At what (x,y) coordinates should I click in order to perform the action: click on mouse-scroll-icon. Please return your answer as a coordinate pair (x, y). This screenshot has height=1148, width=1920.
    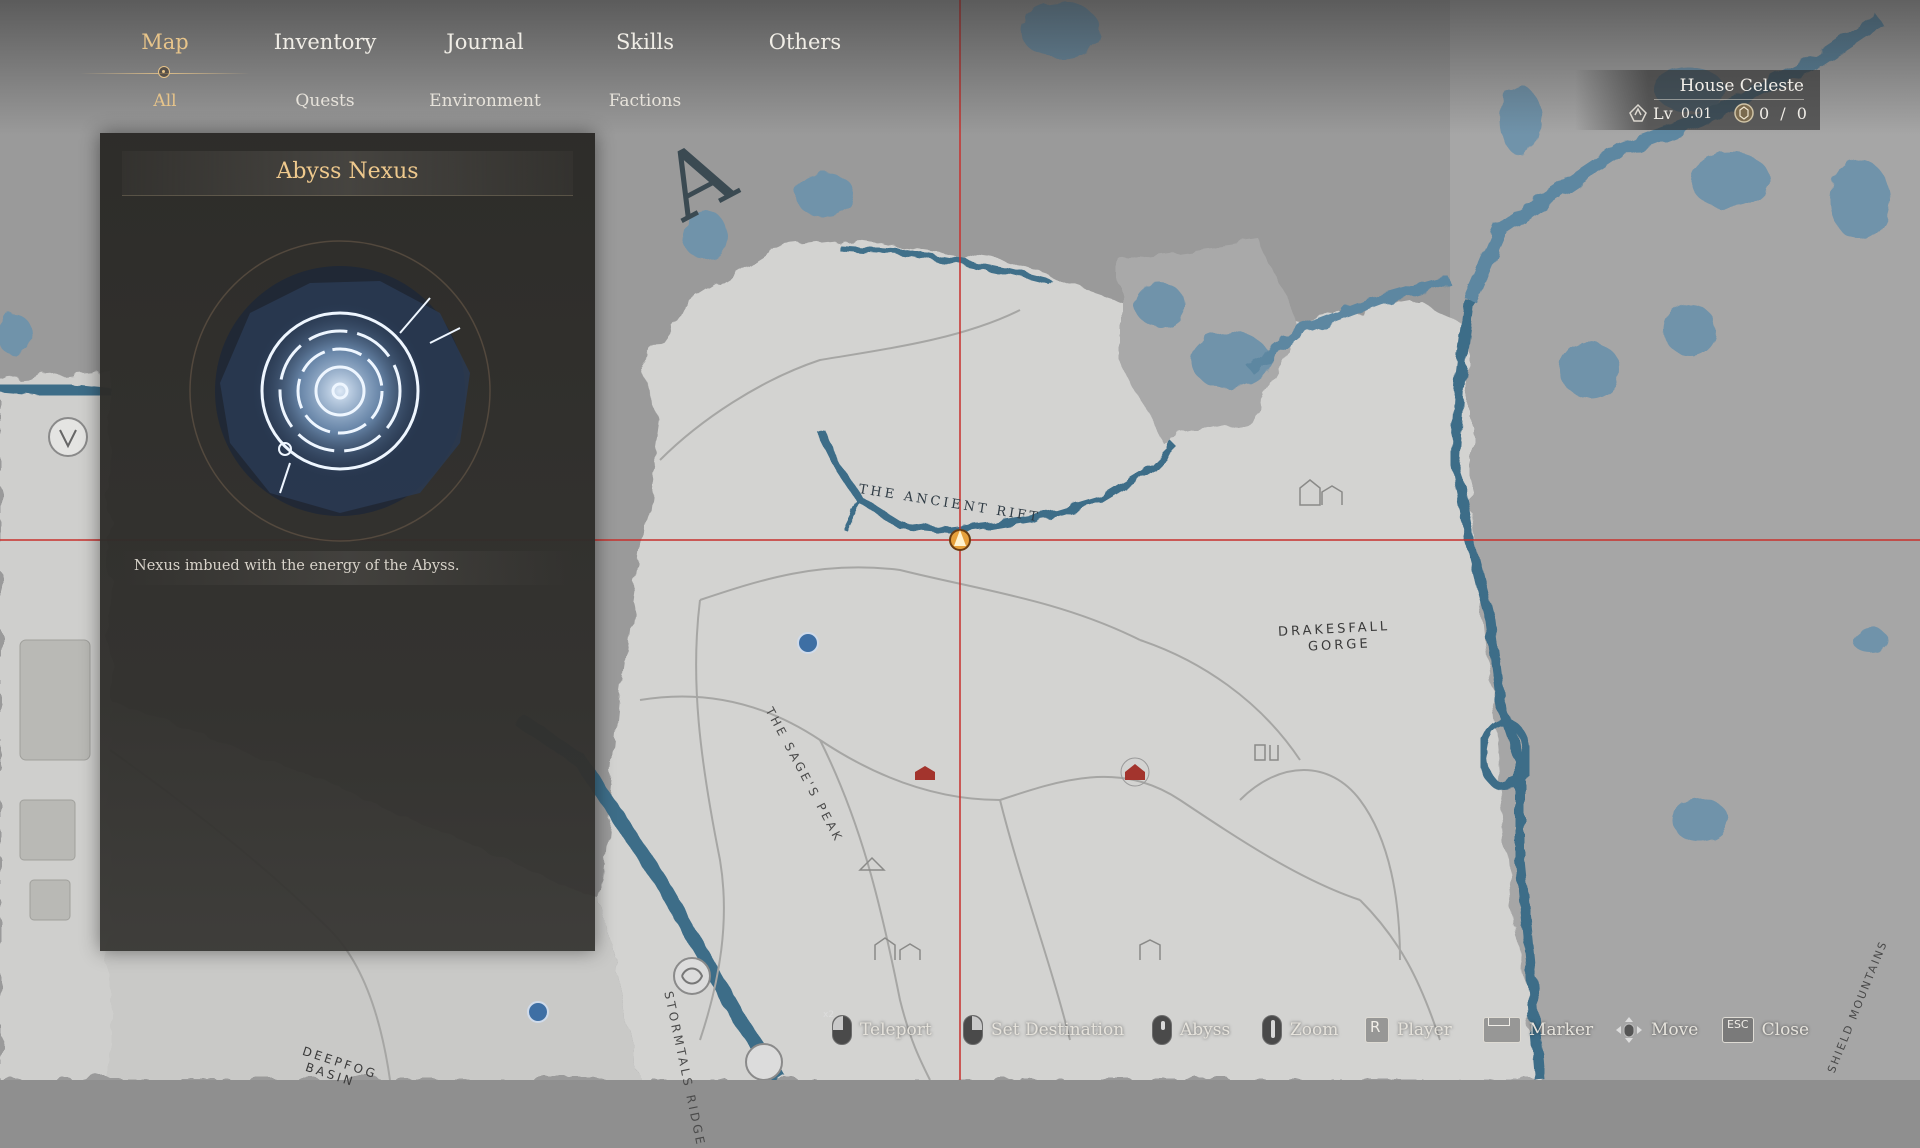
    Looking at the image, I should click on (1272, 1030).